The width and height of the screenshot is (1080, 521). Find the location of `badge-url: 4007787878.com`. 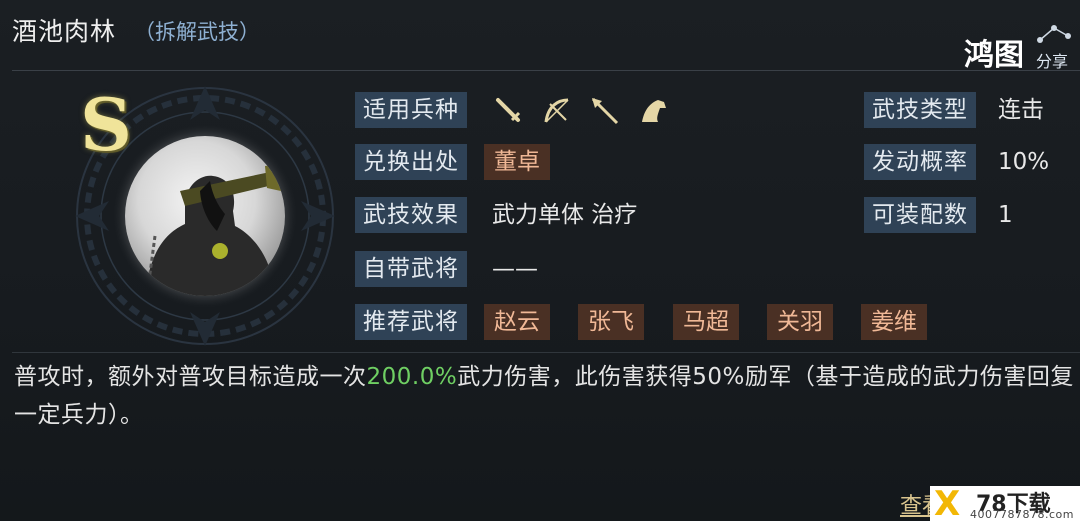

badge-url: 4007787878.com is located at coordinates (1022, 514).